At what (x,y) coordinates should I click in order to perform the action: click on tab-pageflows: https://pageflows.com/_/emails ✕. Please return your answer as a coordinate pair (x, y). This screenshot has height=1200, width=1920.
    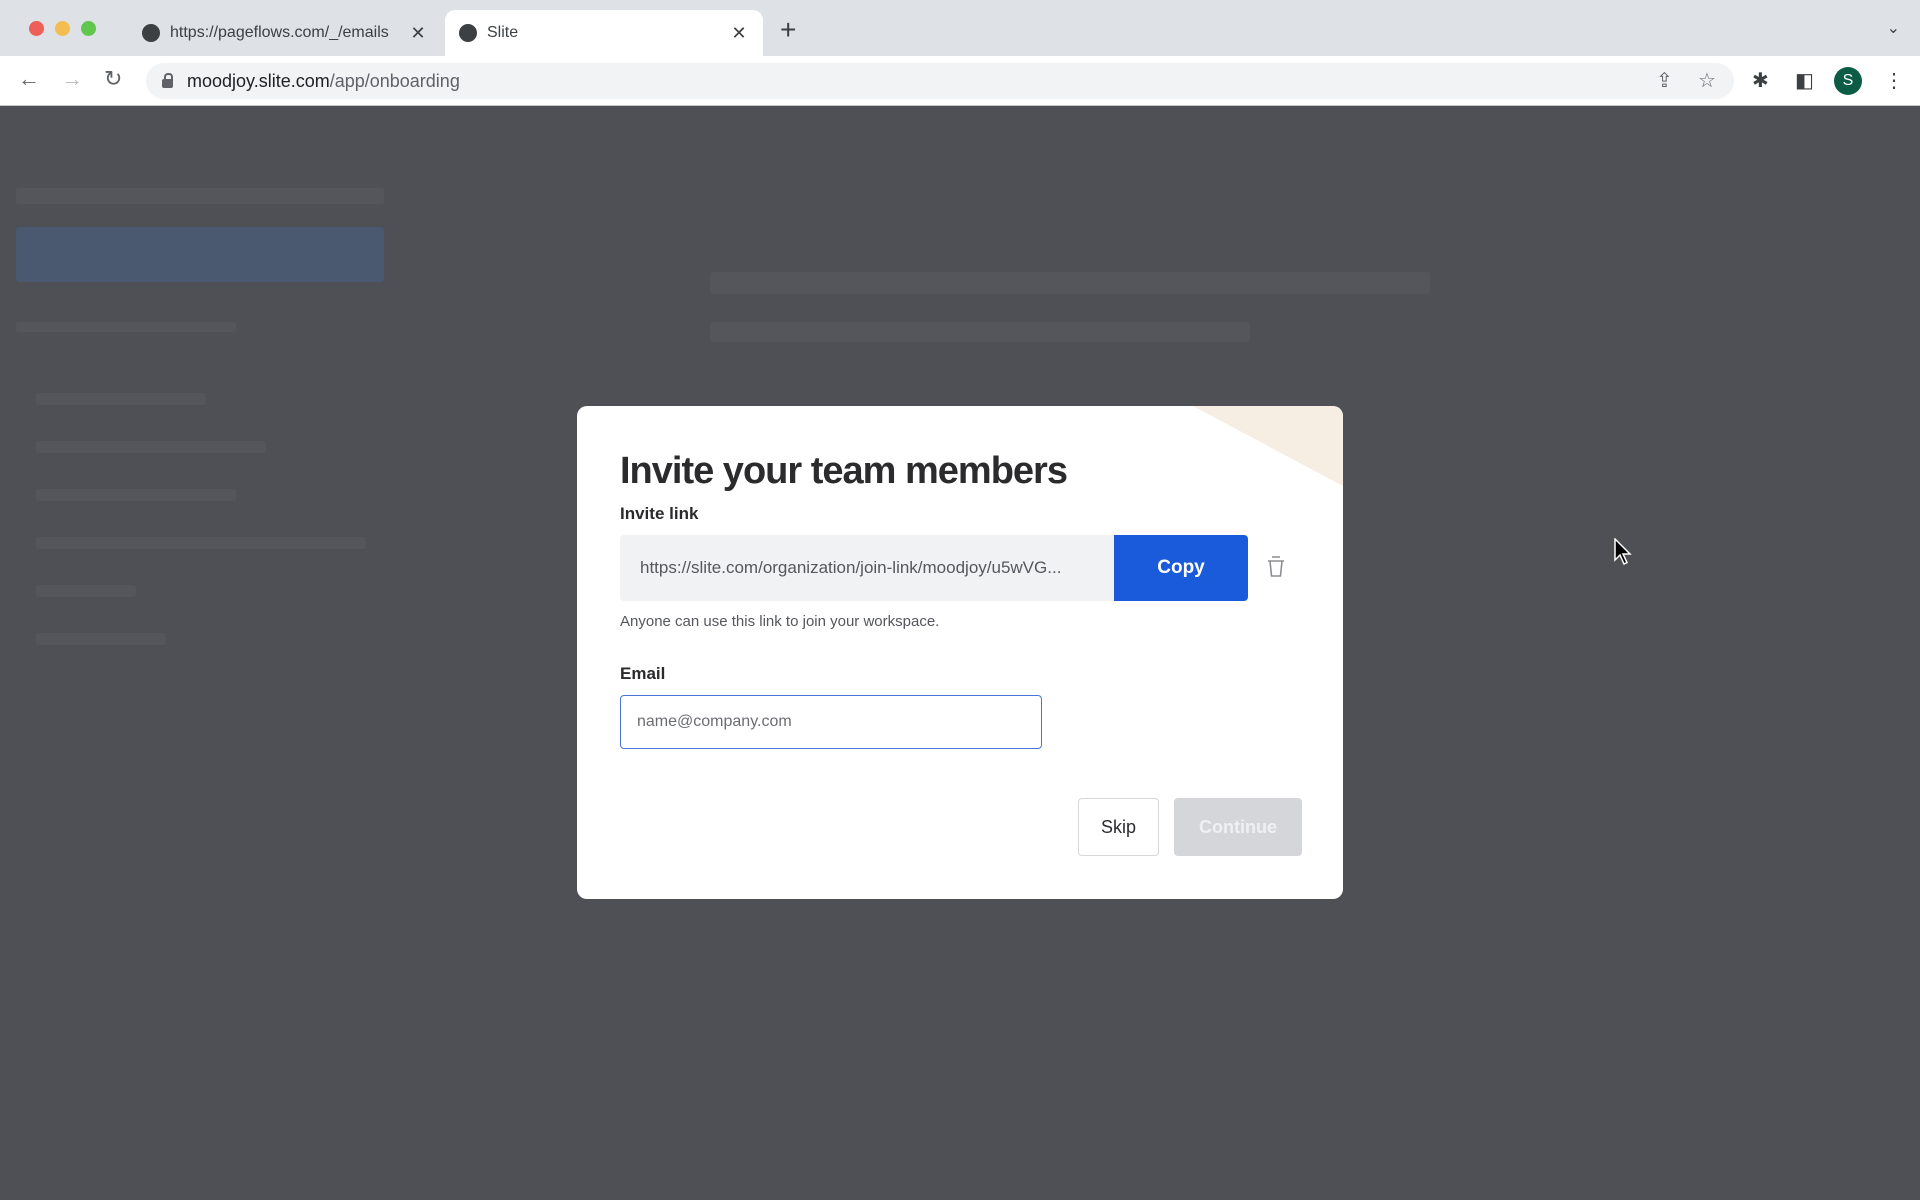
    Looking at the image, I should click on (285, 33).